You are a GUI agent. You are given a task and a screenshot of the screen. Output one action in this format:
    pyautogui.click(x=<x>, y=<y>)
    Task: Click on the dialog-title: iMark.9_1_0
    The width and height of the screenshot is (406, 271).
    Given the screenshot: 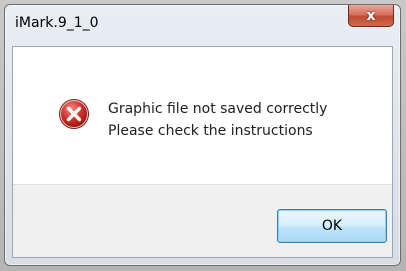 What is the action you would take?
    pyautogui.click(x=57, y=23)
    